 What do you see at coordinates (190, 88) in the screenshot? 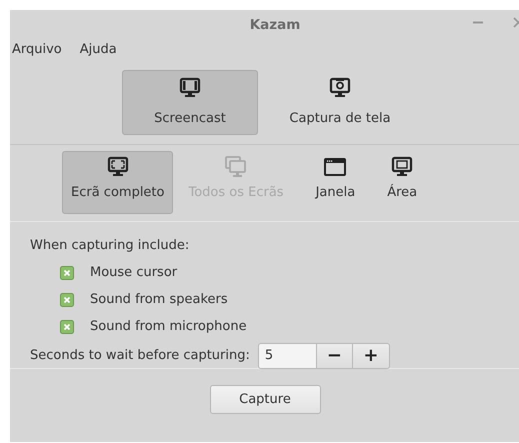
I see `film-monitor-icon` at bounding box center [190, 88].